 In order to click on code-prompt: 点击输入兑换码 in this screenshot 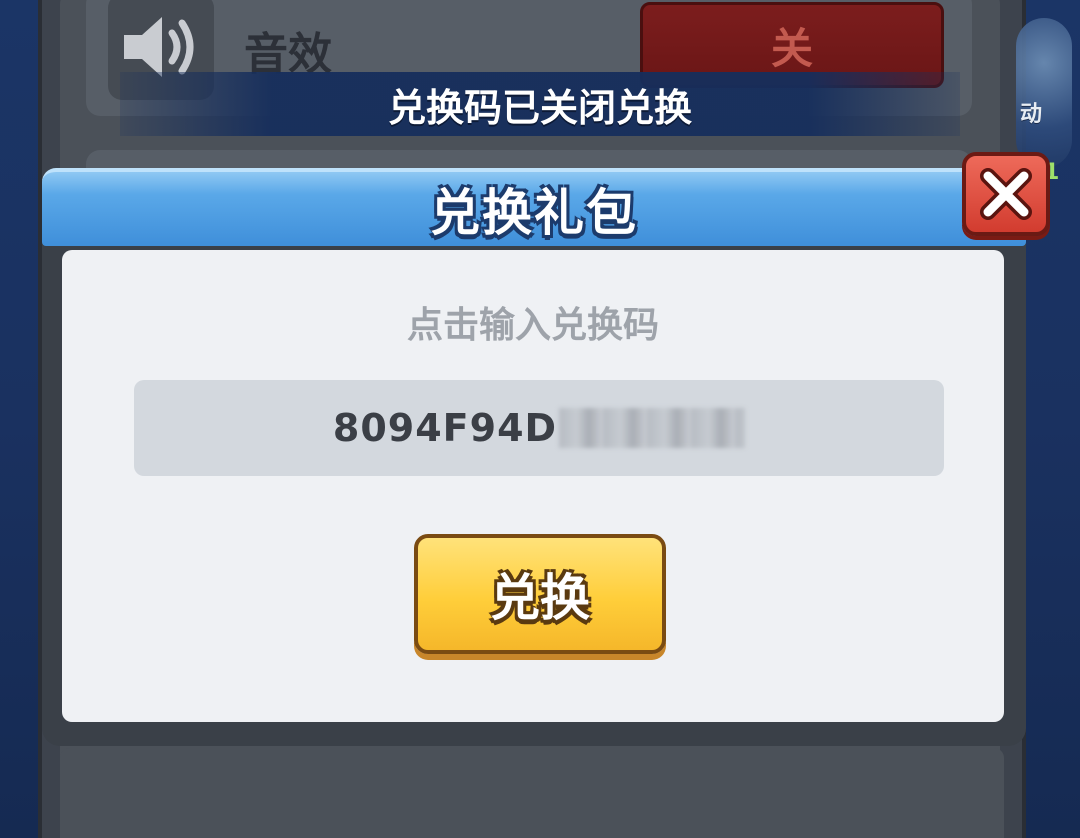, I will do `click(532, 325)`.